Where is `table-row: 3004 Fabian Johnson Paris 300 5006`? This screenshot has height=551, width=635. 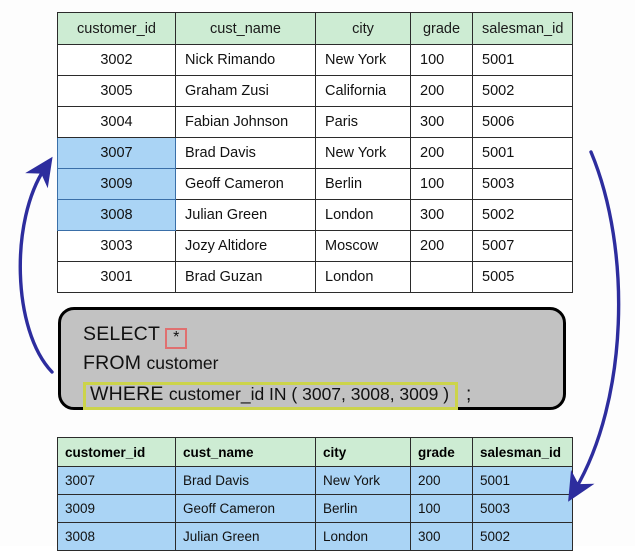 table-row: 3004 Fabian Johnson Paris 300 5006 is located at coordinates (315, 122).